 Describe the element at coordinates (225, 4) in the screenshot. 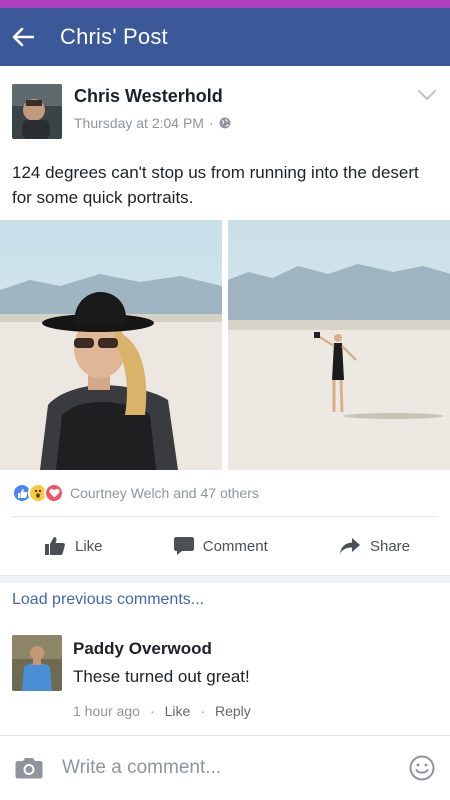

I see `status-strip` at that location.